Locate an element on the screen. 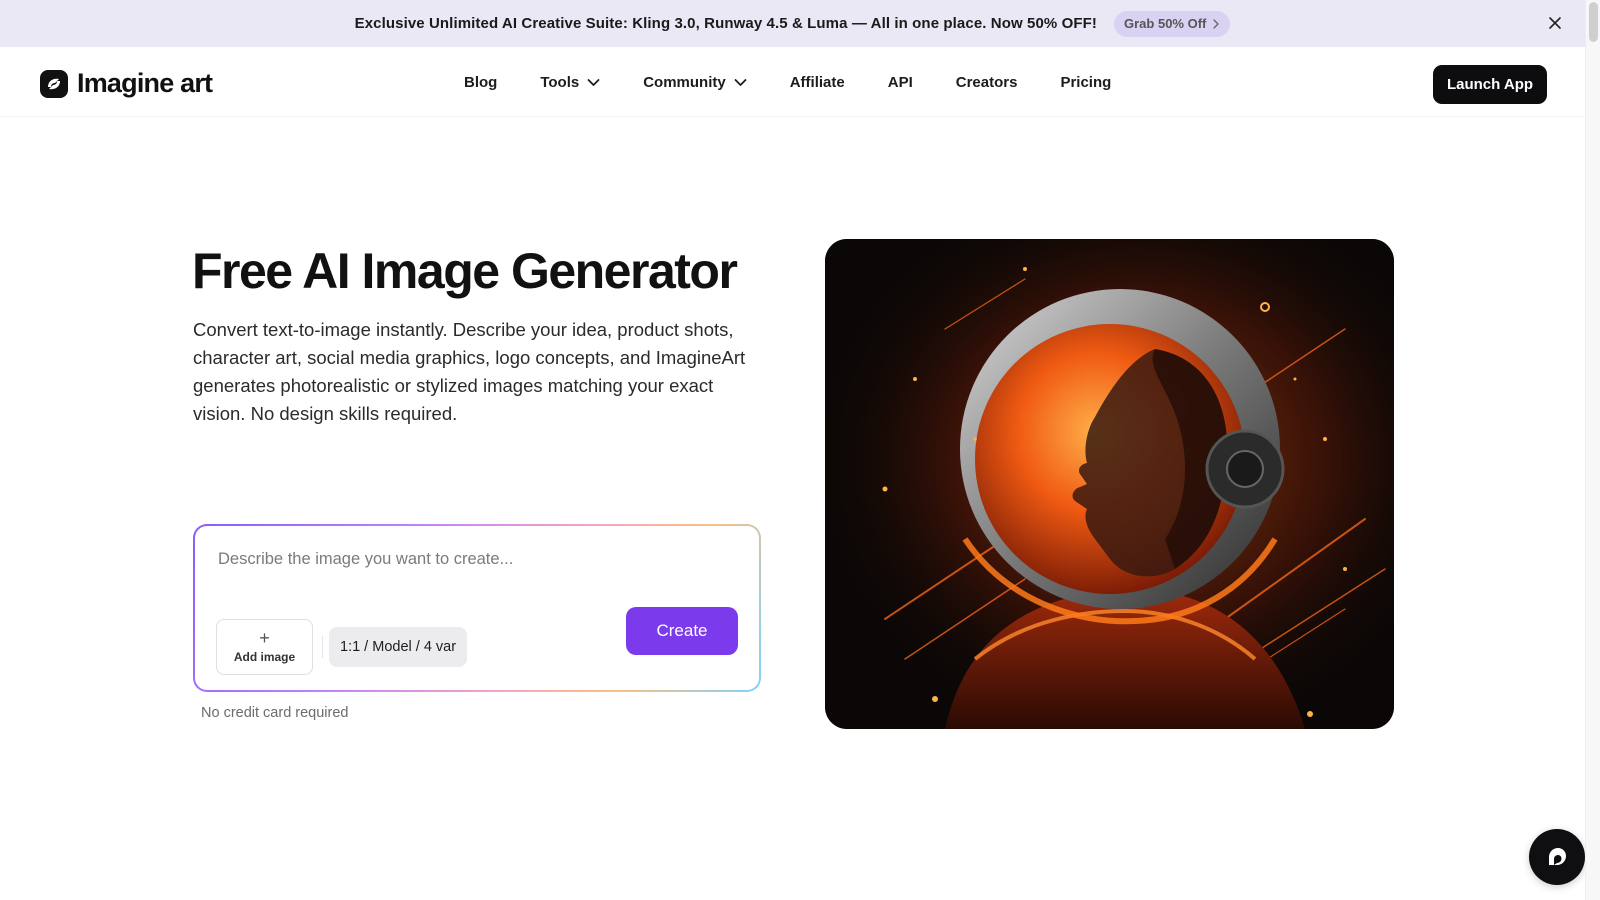 This screenshot has height=900, width=1600. prompt-box: + Add image 1:1 / Model / 4 var Create is located at coordinates (477, 608).